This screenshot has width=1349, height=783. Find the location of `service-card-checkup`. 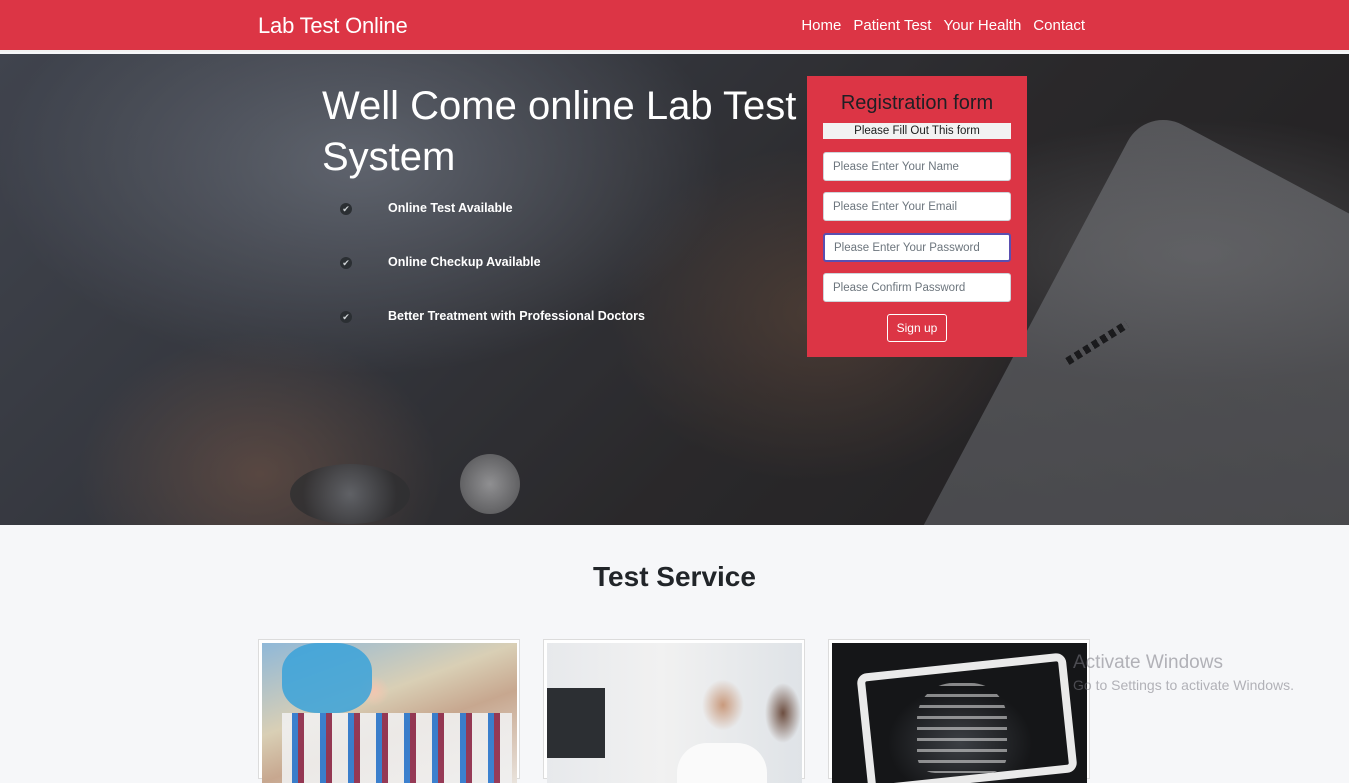

service-card-checkup is located at coordinates (674, 711).